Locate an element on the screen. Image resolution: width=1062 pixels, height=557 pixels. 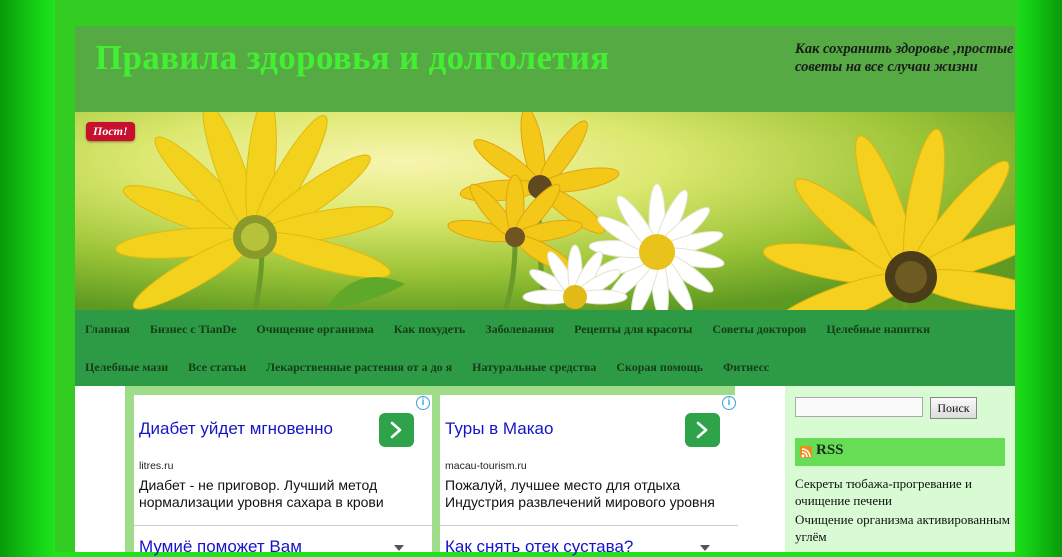
ad-title: Как снять отек сустава? is located at coordinates (539, 547).